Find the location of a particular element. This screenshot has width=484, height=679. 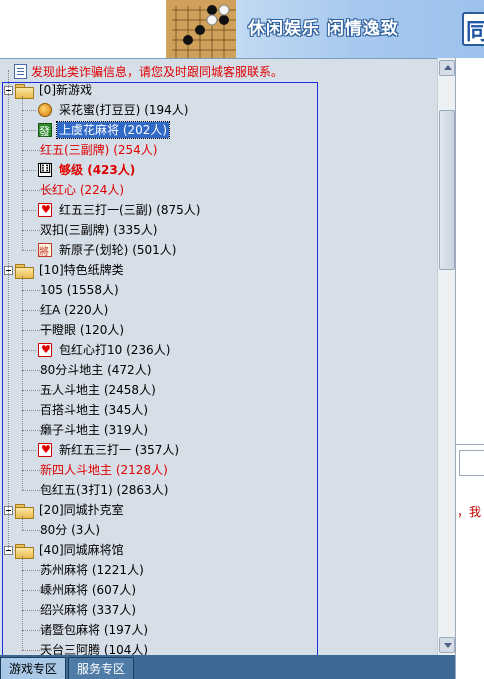

top-banner: 休闲娱乐 闲情逸致 同 is located at coordinates (242, 29).